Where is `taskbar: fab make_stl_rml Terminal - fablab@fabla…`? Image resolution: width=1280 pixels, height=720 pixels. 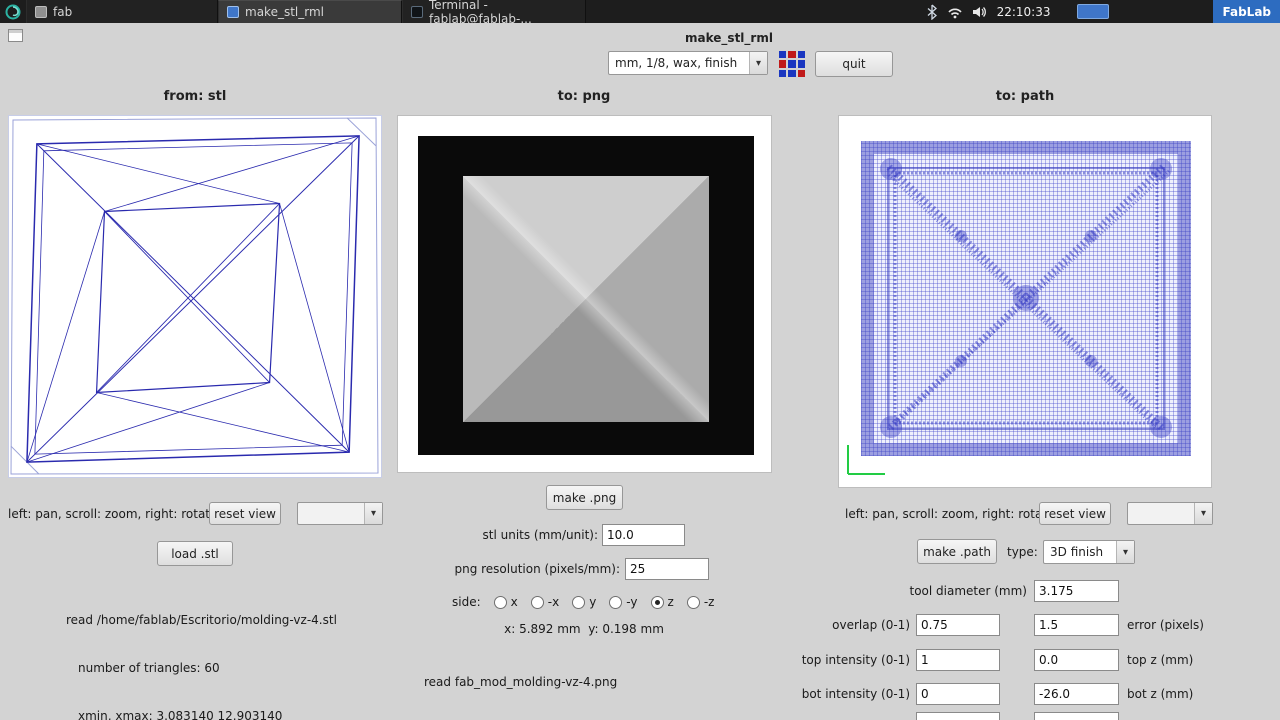
taskbar: fab make_stl_rml Terminal - fablab@fabla… is located at coordinates (640, 13).